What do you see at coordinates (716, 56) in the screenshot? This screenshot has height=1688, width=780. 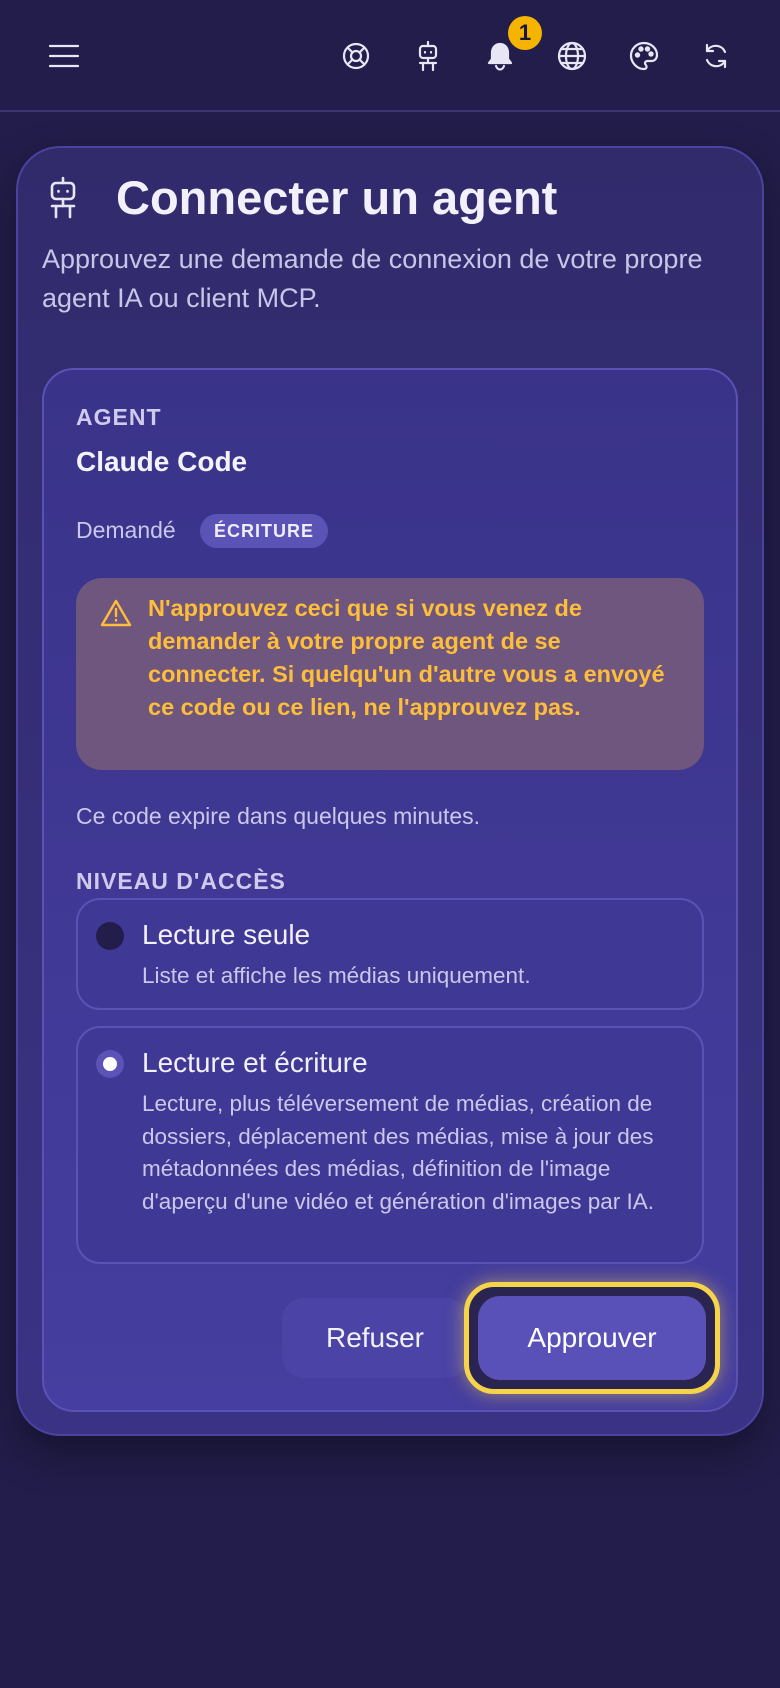 I see `refresh-icon` at bounding box center [716, 56].